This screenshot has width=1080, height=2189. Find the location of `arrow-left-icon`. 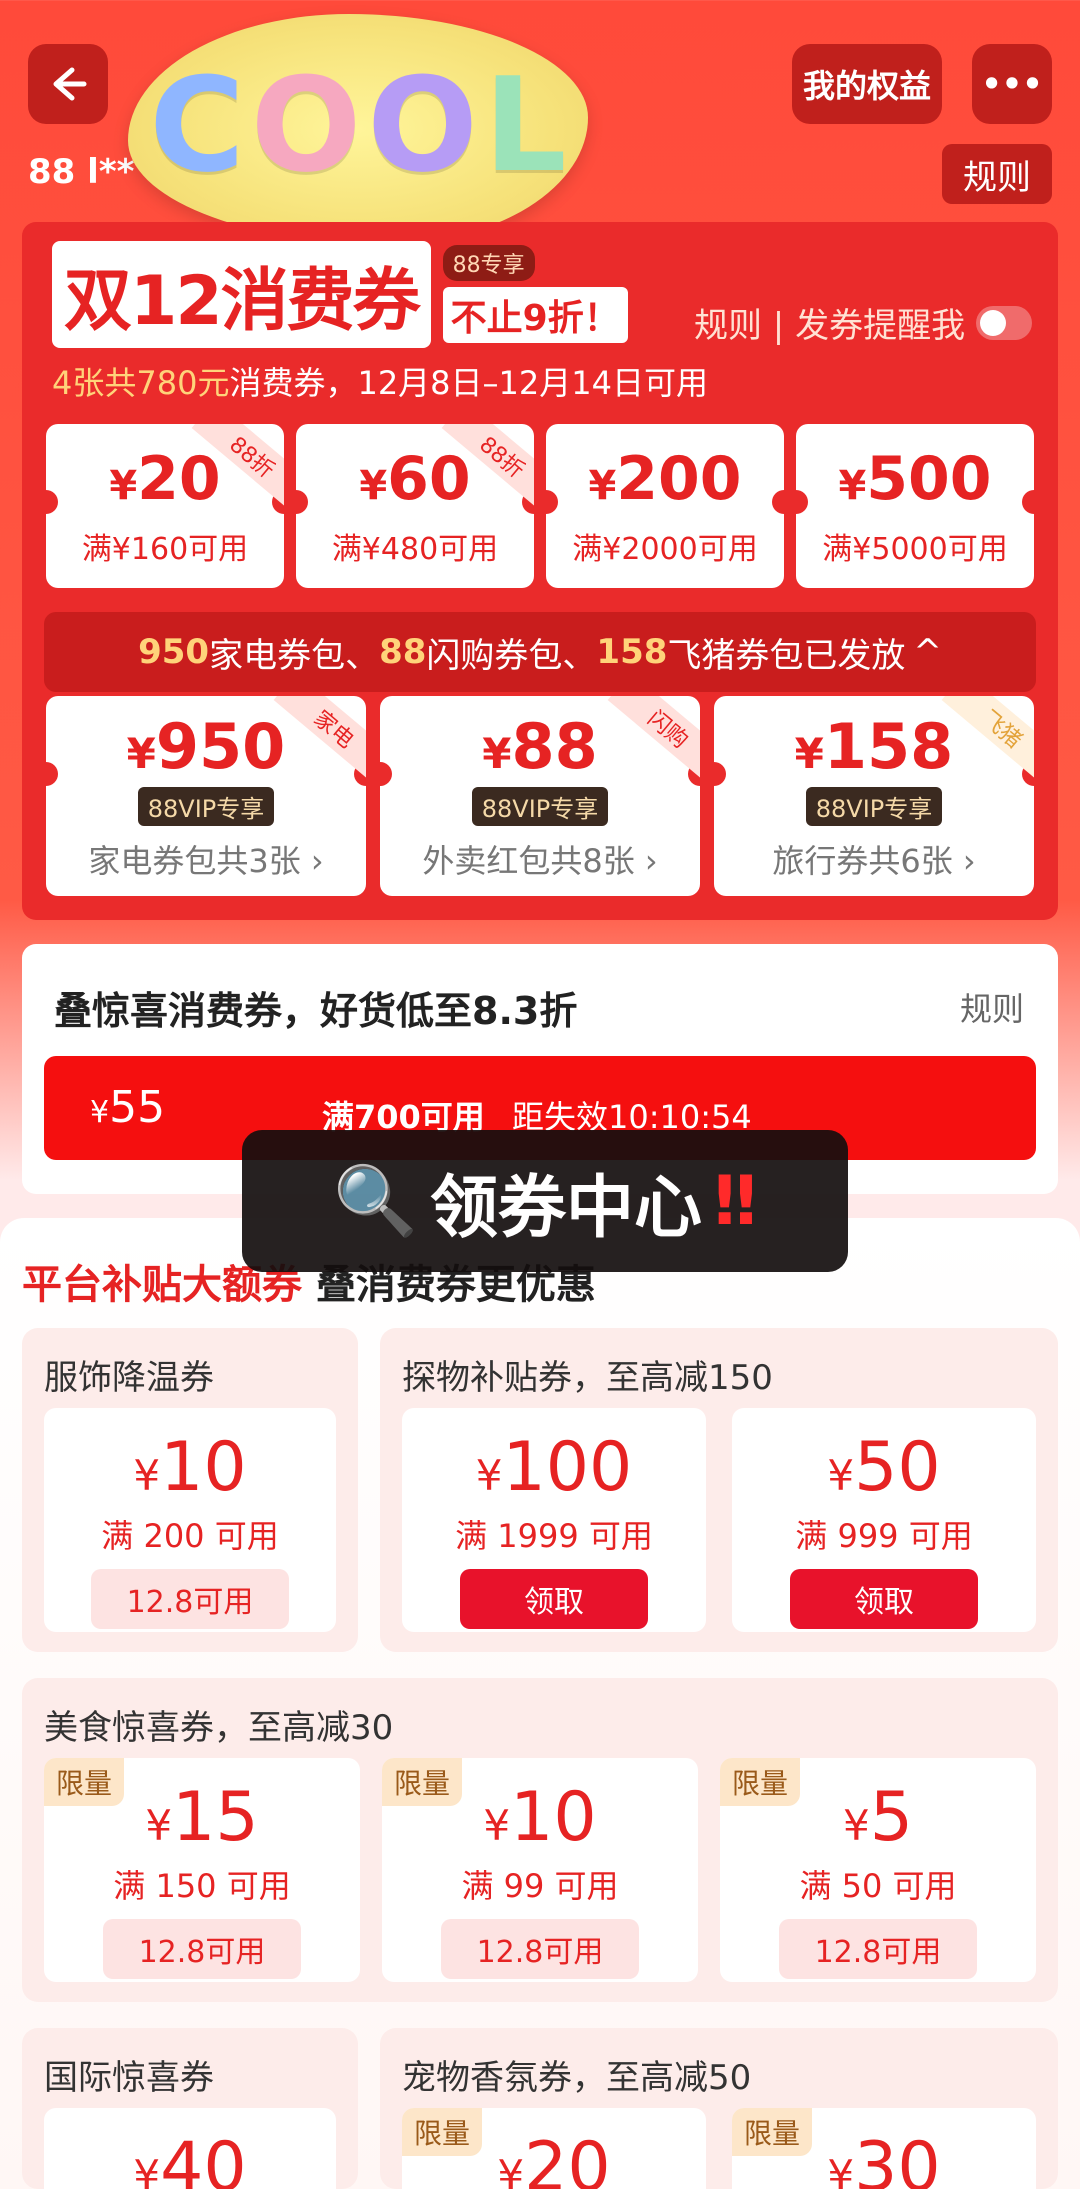

arrow-left-icon is located at coordinates (70, 84).